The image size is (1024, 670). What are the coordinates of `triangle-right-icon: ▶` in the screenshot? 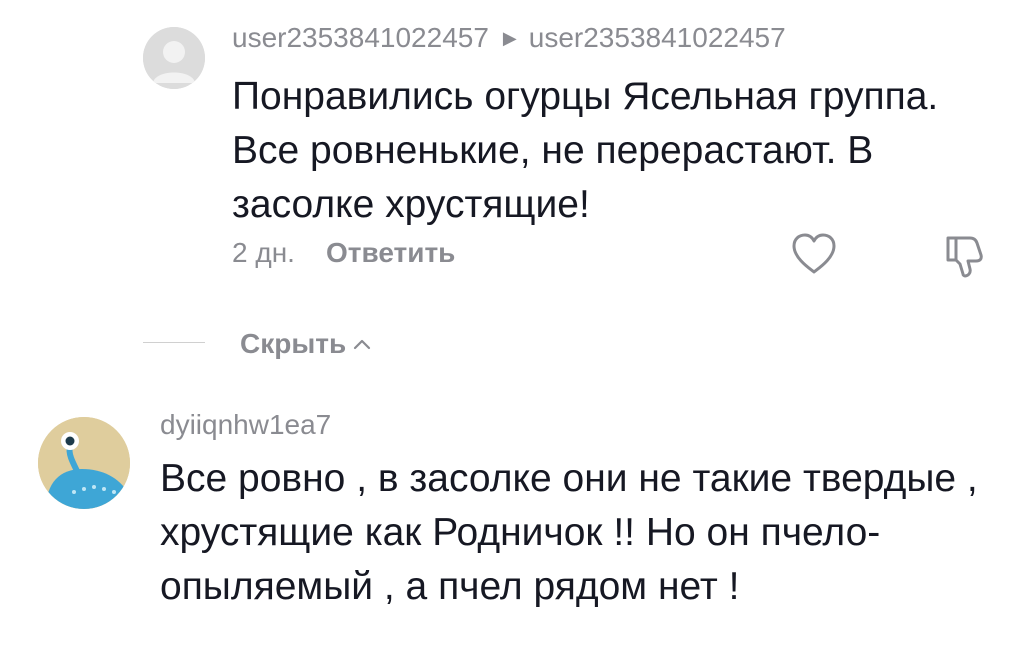 It's located at (509, 37).